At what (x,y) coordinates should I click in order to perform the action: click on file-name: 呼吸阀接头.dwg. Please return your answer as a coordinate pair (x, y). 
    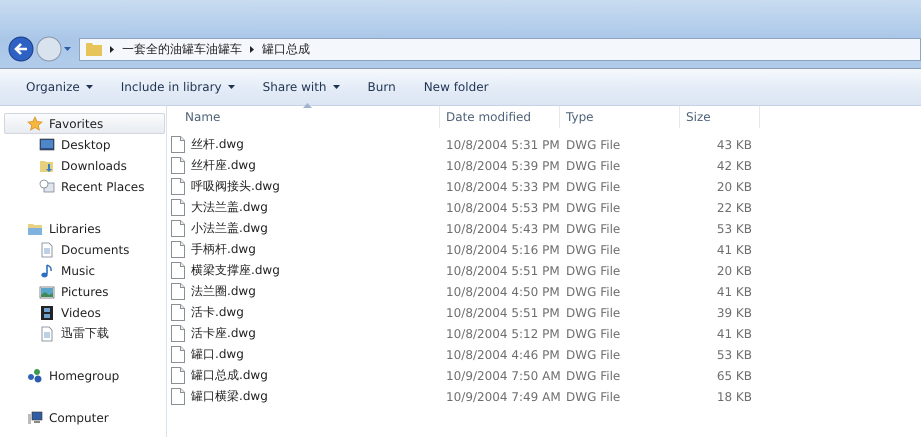
    Looking at the image, I should click on (235, 186).